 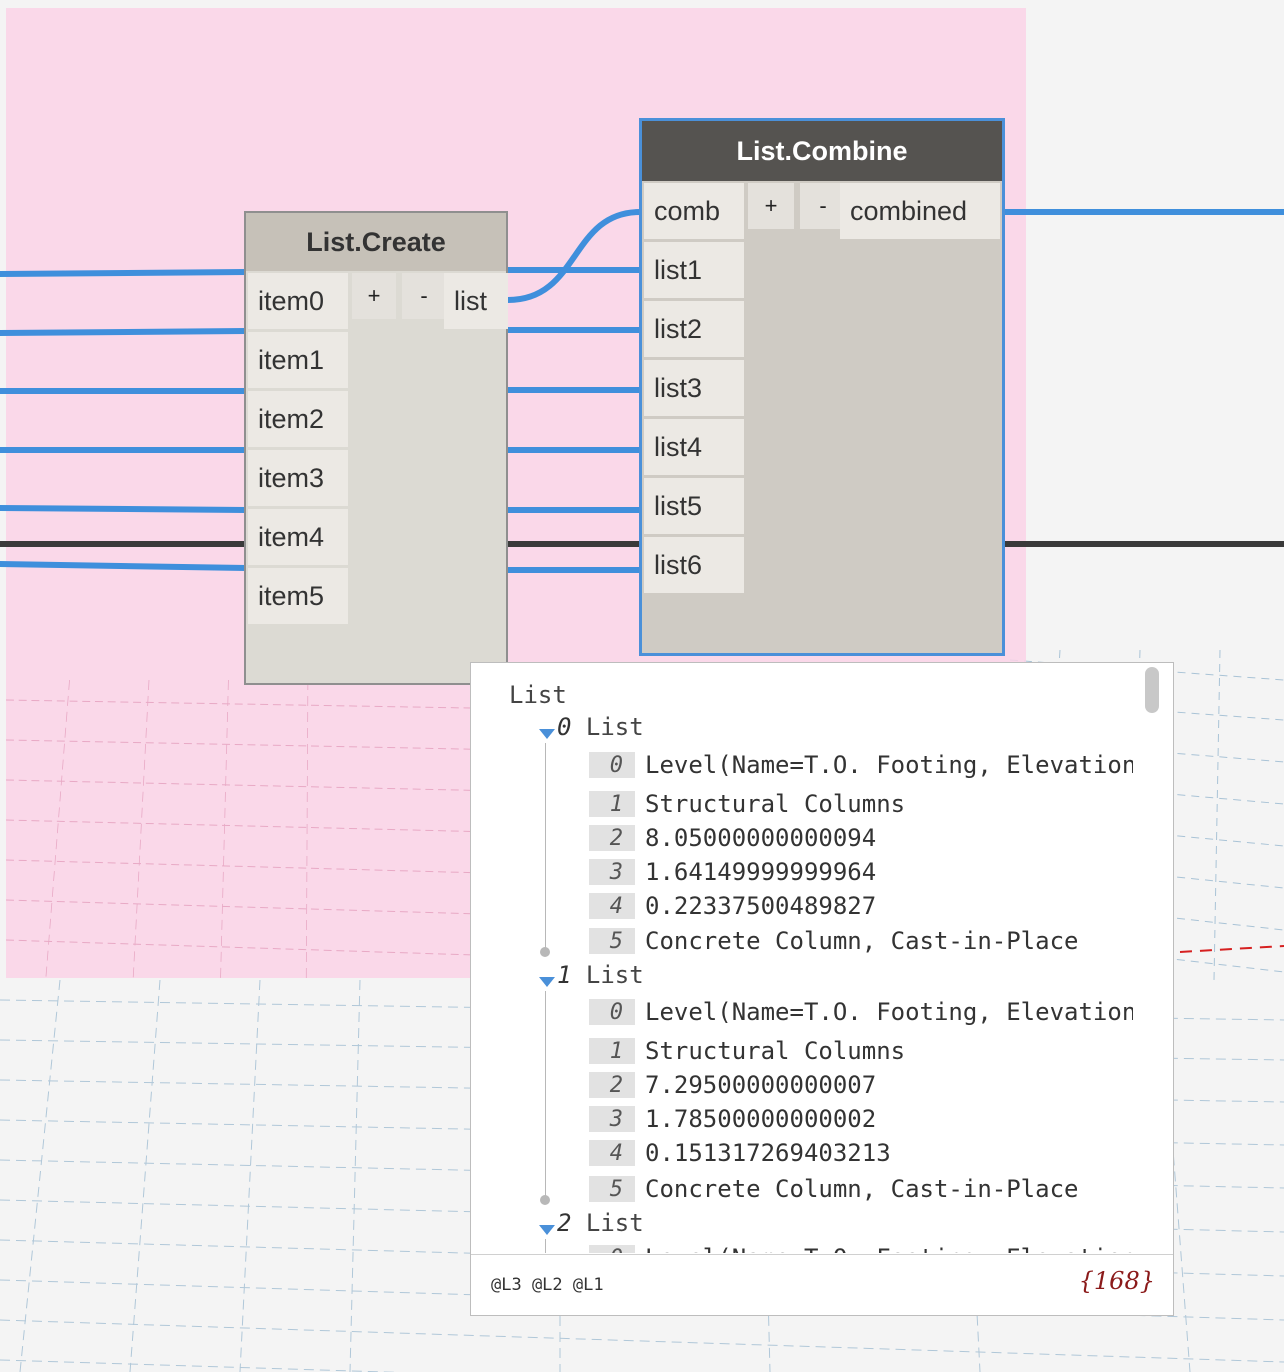 I want to click on port-list6: list6, so click(x=694, y=565).